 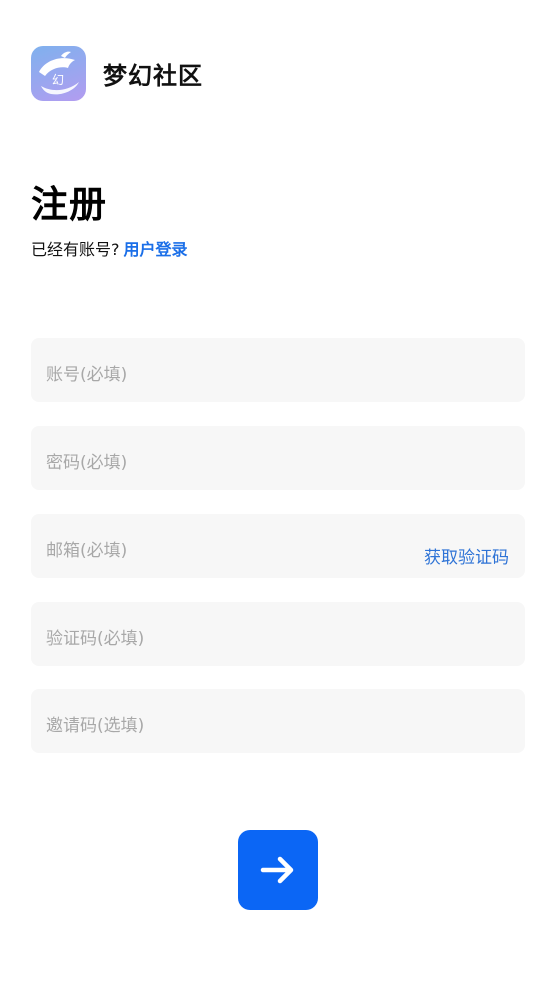 I want to click on brand-header: 幻 梦幻社区, so click(x=117, y=73).